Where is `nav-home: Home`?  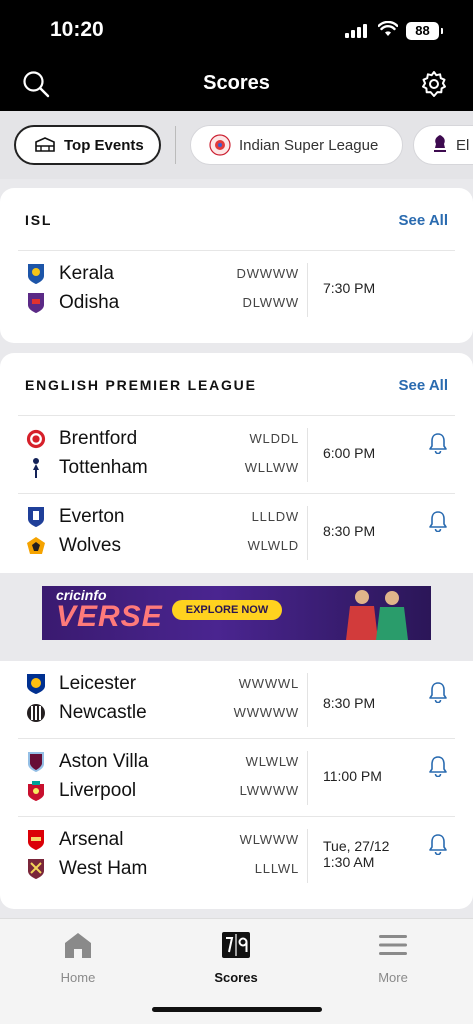
nav-home: Home is located at coordinates (78, 958).